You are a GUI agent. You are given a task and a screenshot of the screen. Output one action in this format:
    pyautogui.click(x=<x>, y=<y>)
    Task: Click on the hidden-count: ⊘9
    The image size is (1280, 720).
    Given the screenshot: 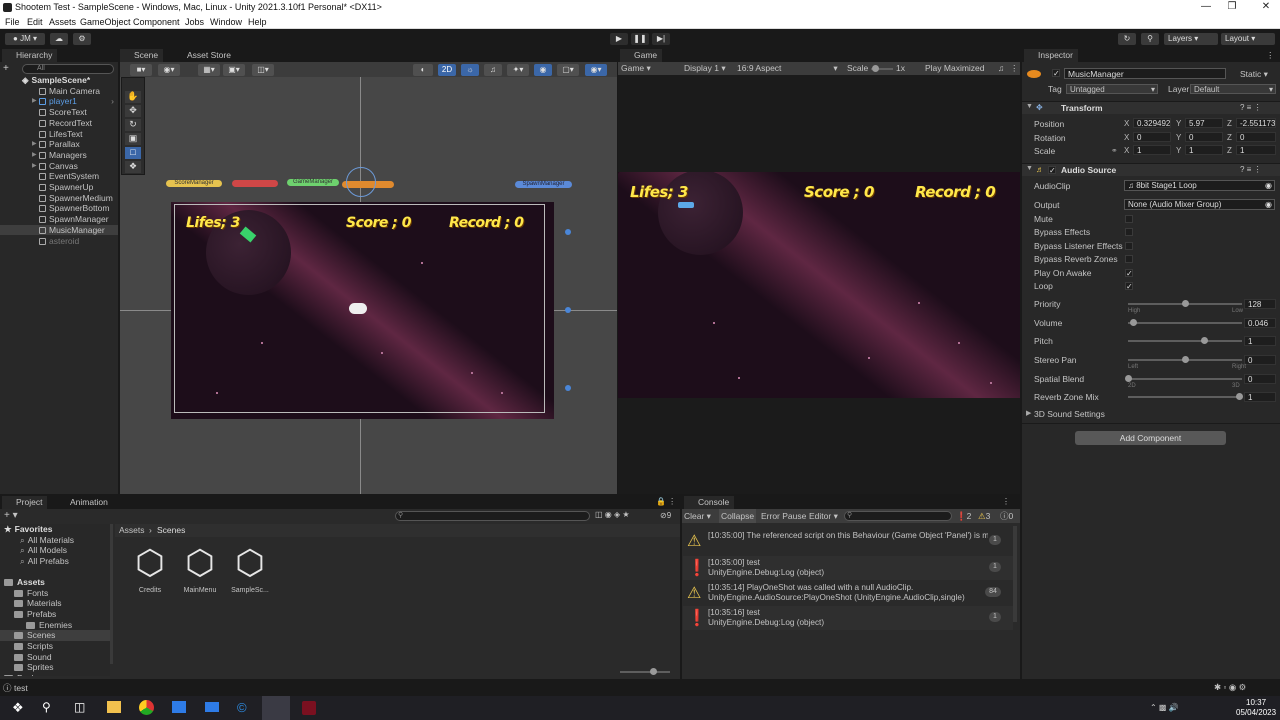 What is the action you would take?
    pyautogui.click(x=665, y=515)
    